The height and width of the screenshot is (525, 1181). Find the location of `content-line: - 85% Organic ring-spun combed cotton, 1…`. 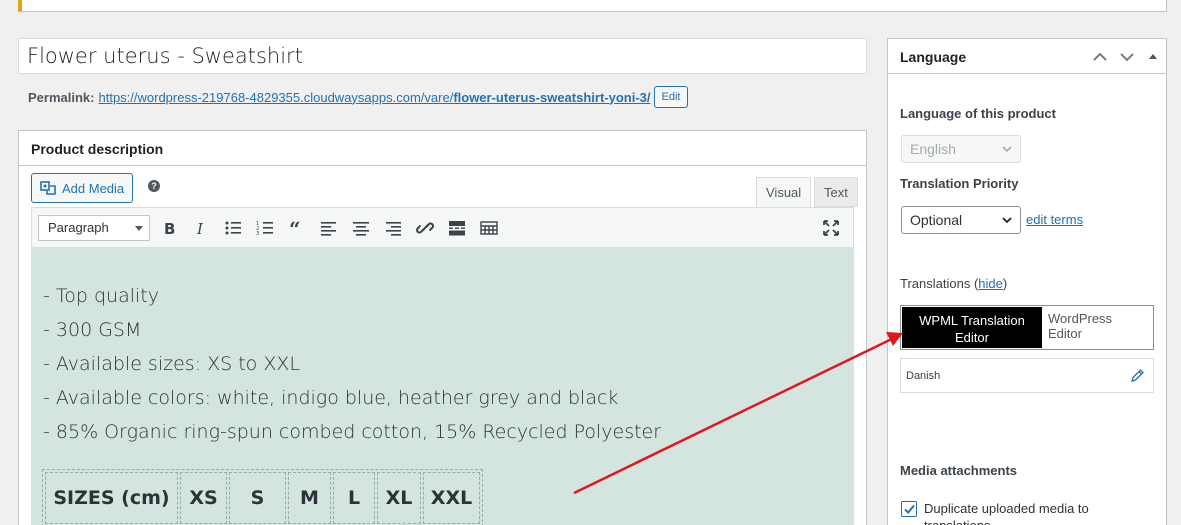

content-line: - 85% Organic ring-spun combed cotton, 1… is located at coordinates (352, 432).